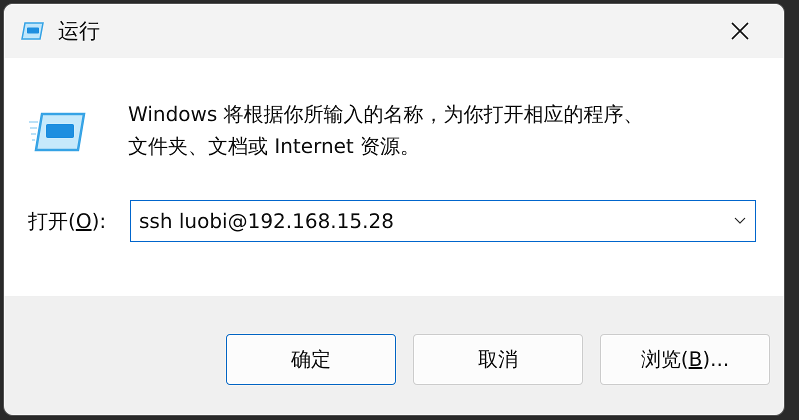  What do you see at coordinates (311, 359) in the screenshot?
I see `dialog-button: 确定` at bounding box center [311, 359].